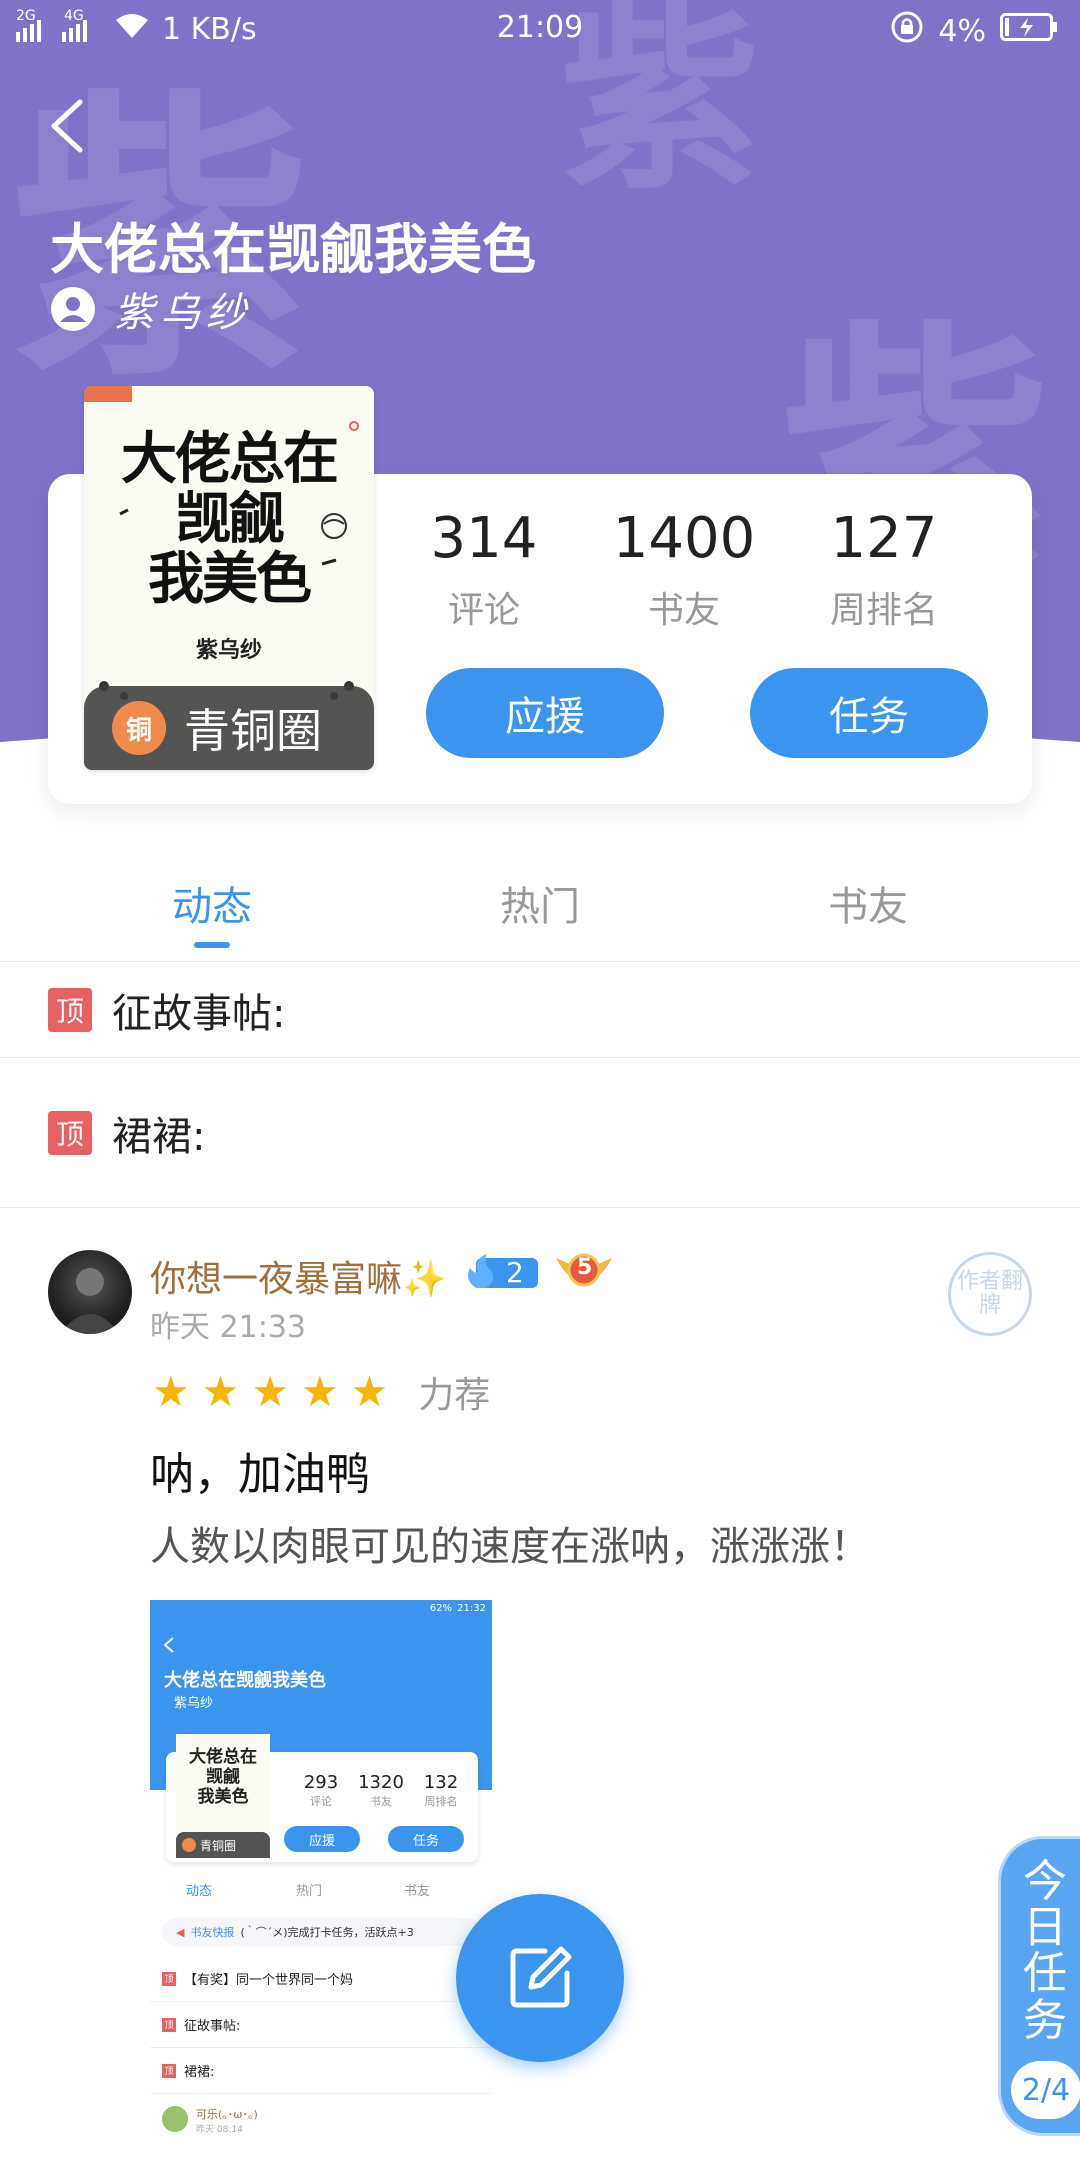  Describe the element at coordinates (219, 2130) in the screenshot. I see `embedded-user-time: 昨天 08:14` at that location.